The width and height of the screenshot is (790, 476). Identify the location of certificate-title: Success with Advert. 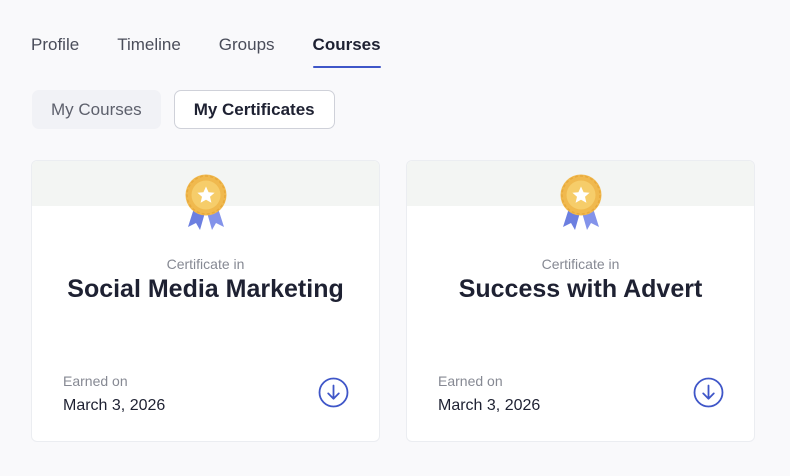
(580, 289).